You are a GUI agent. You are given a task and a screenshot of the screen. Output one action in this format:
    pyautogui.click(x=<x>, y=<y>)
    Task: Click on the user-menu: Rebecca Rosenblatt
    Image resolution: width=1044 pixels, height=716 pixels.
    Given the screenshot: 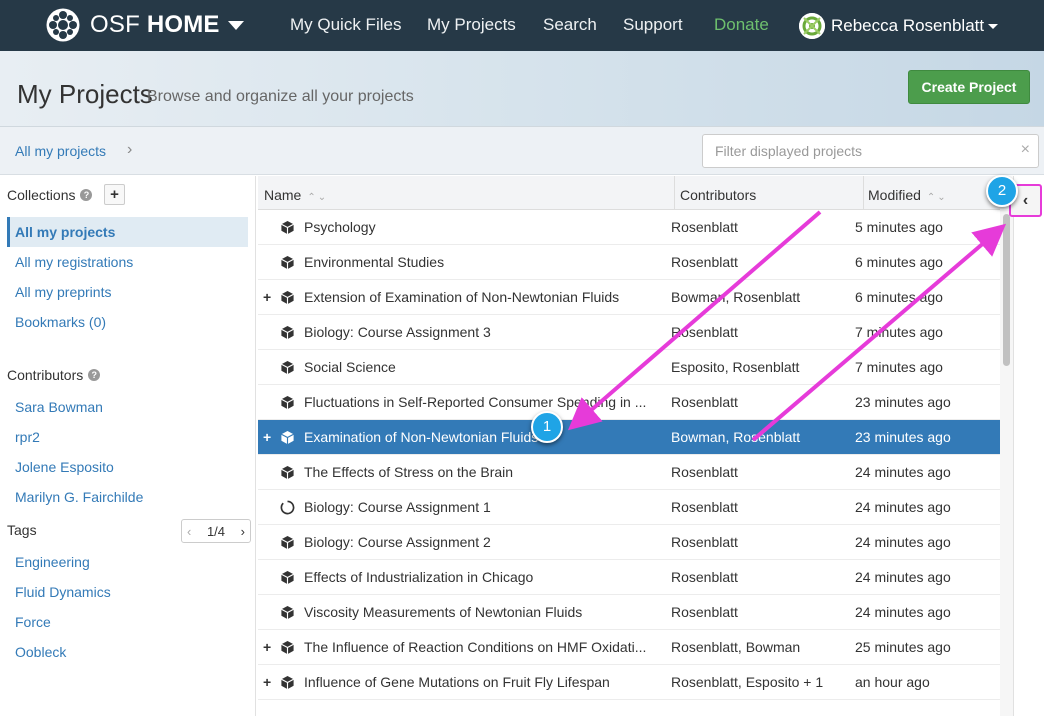 What is the action you would take?
    pyautogui.click(x=899, y=26)
    